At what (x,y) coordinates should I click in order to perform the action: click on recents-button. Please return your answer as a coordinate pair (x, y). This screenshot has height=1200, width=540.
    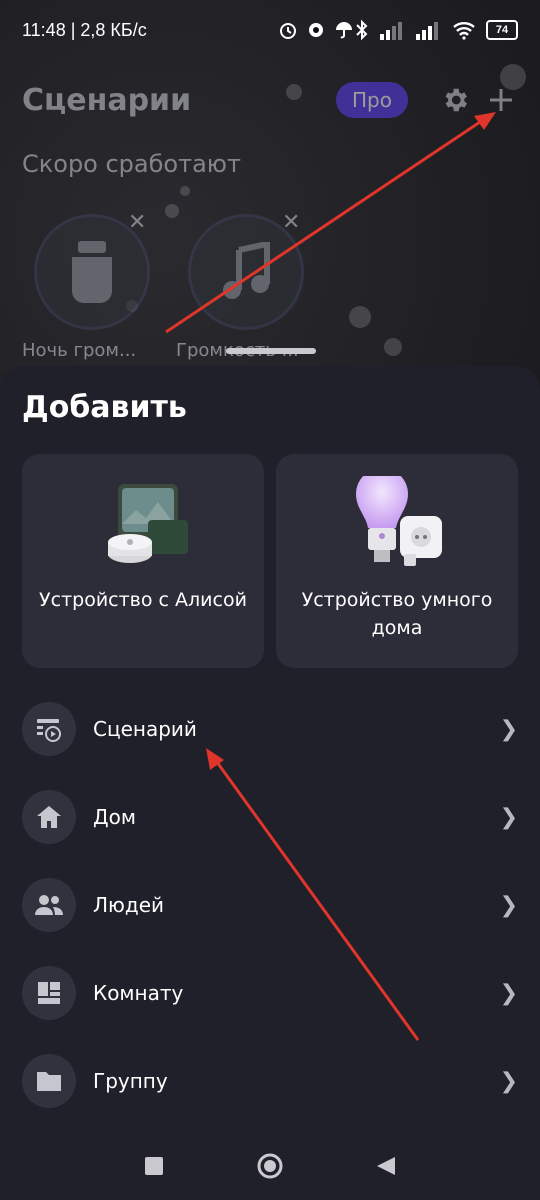
    Looking at the image, I should click on (154, 1166).